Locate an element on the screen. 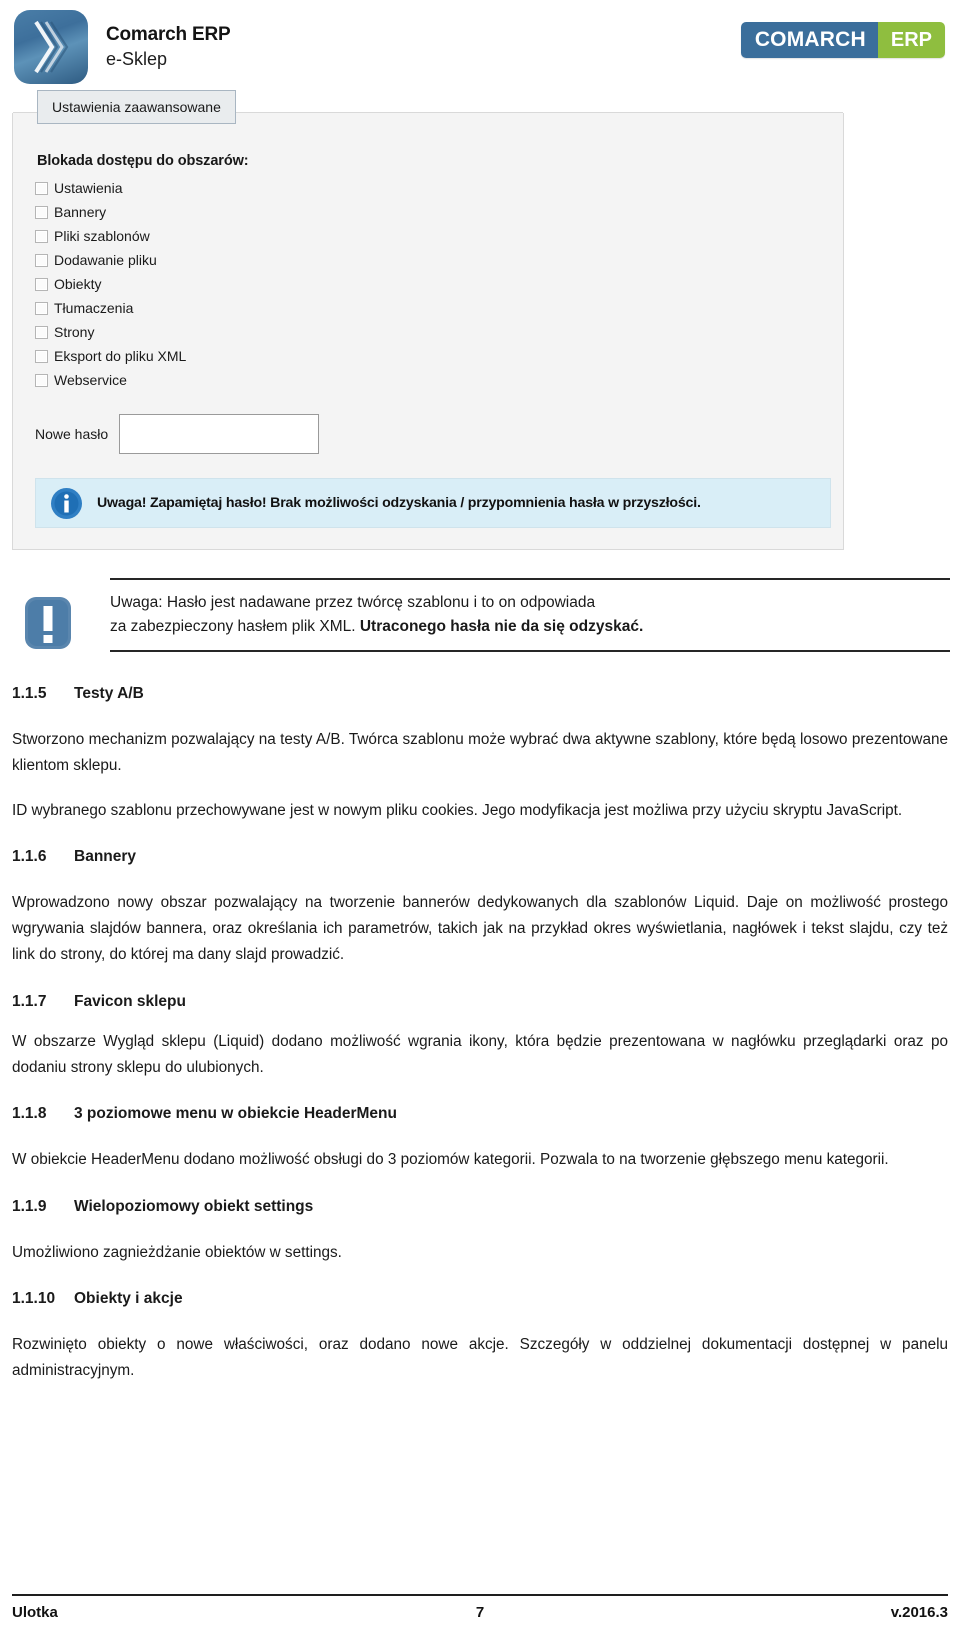 This screenshot has height=1635, width=960. checkbox-label: Strony is located at coordinates (74, 332).